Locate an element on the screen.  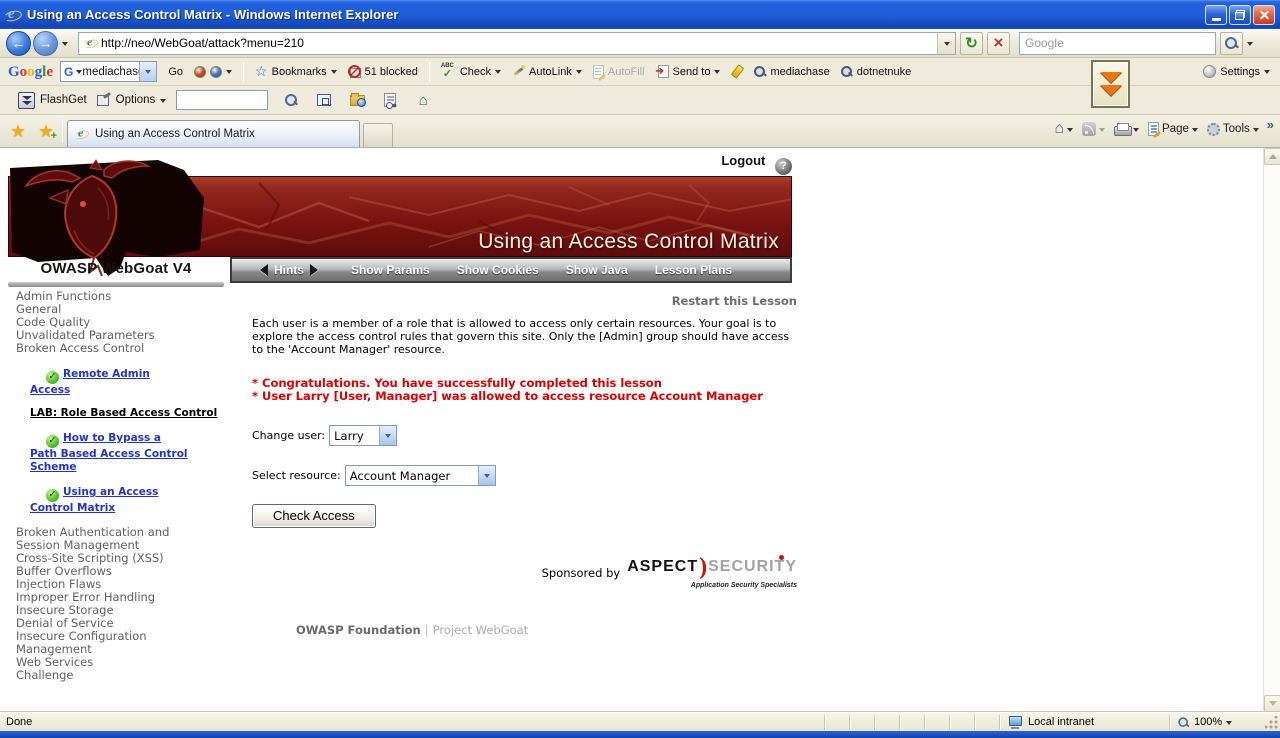
lesson-link-lab-rbac: LAB: Role Based Access Control is located at coordinates (139, 413).